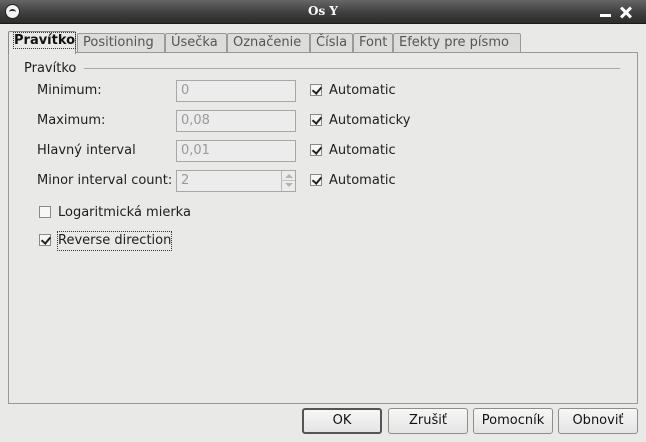 The height and width of the screenshot is (442, 646). Describe the element at coordinates (598, 421) in the screenshot. I see `reset-button: Obnoviť` at that location.